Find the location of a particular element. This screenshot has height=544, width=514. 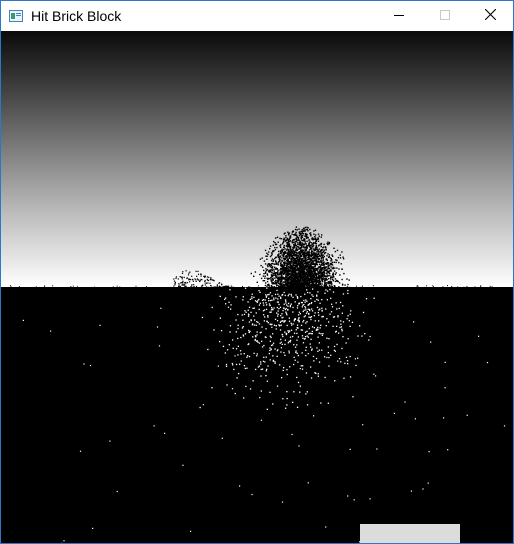

window-app-icon is located at coordinates (16, 15).